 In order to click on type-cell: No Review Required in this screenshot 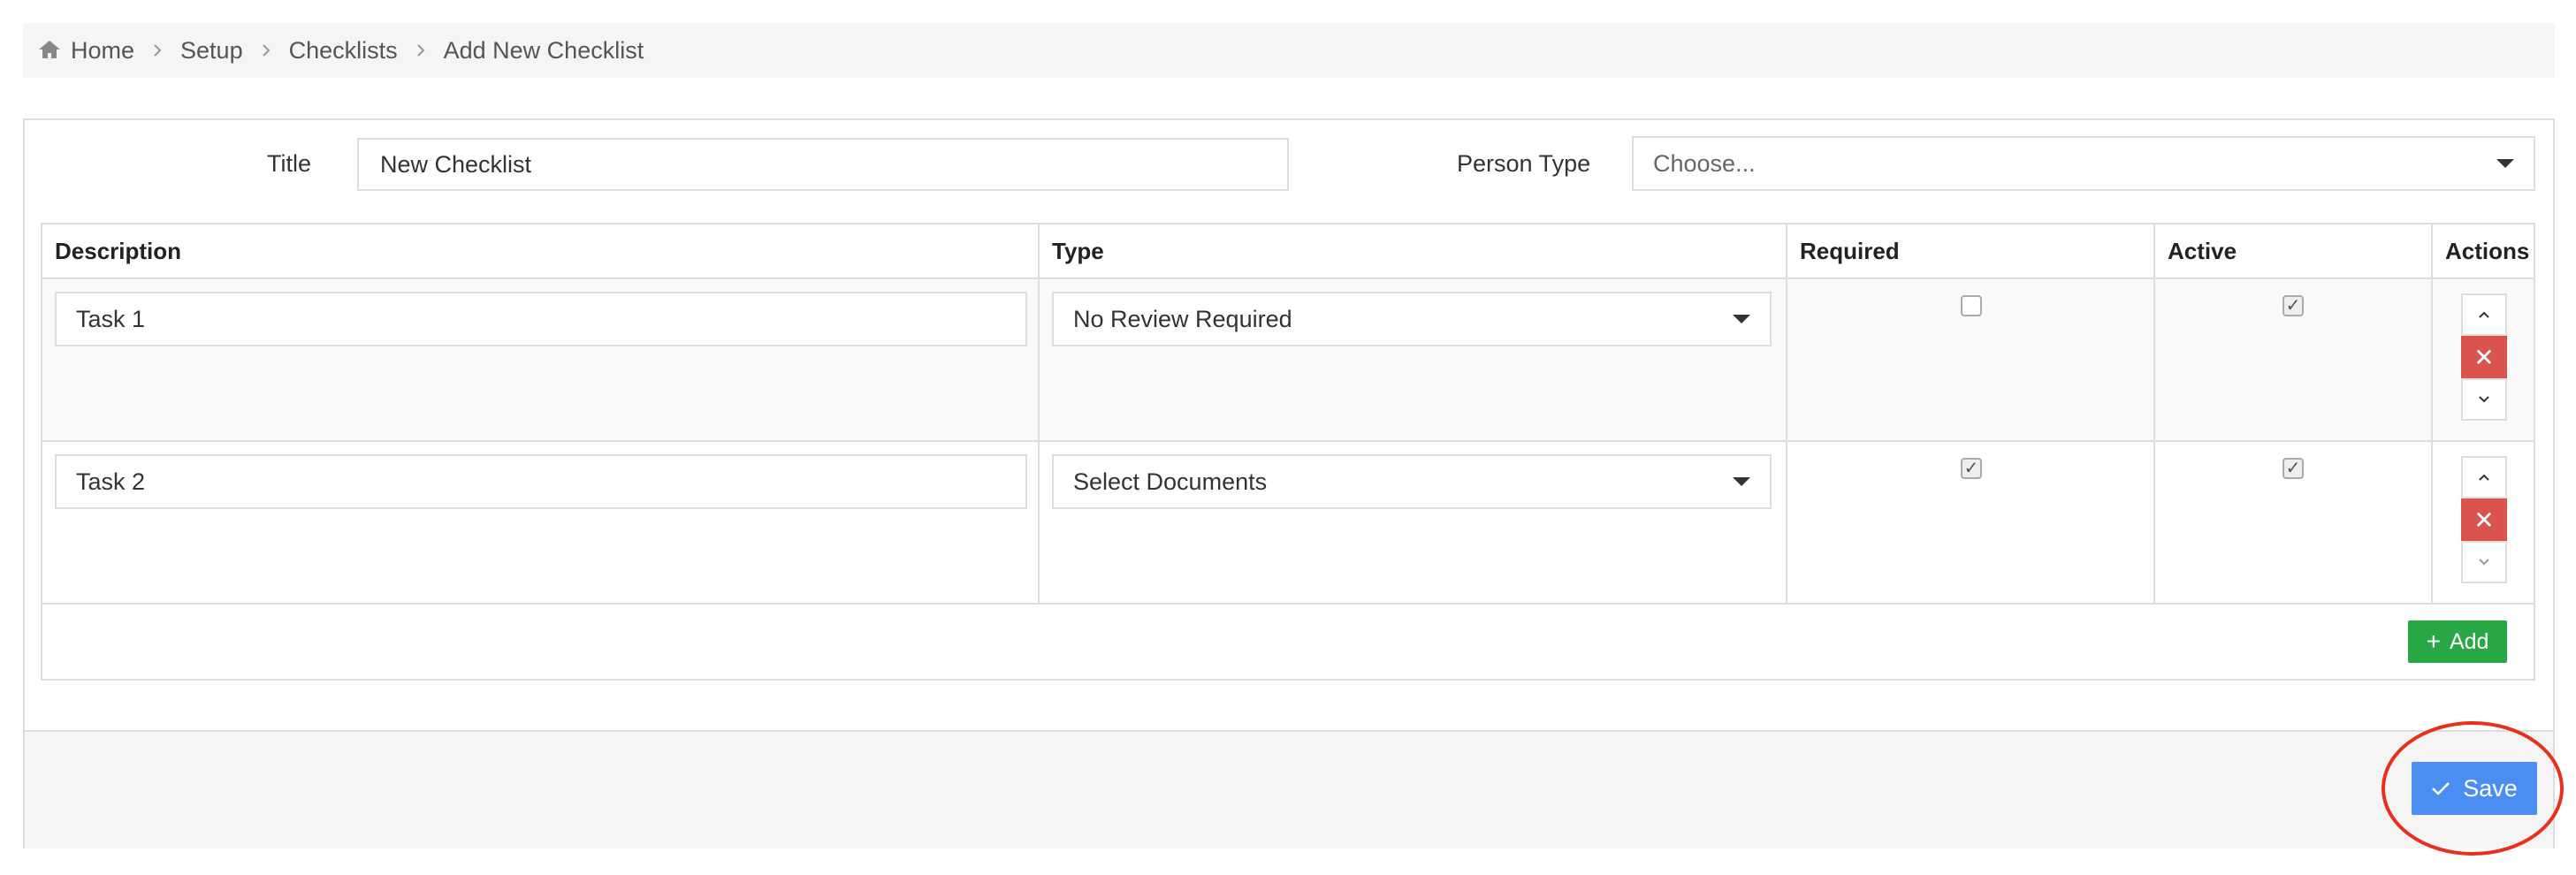, I will do `click(1413, 359)`.